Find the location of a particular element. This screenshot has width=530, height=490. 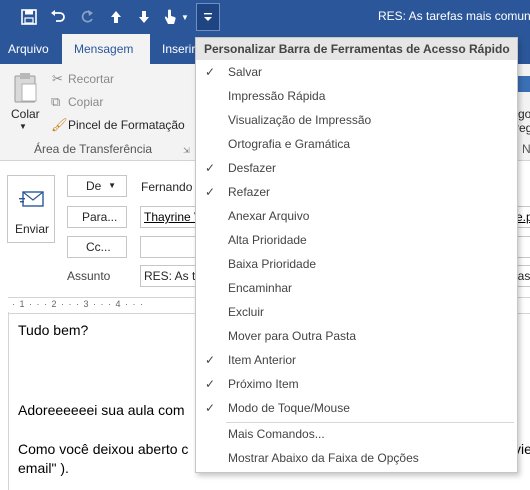

from-value: Fernando is located at coordinates (167, 187).